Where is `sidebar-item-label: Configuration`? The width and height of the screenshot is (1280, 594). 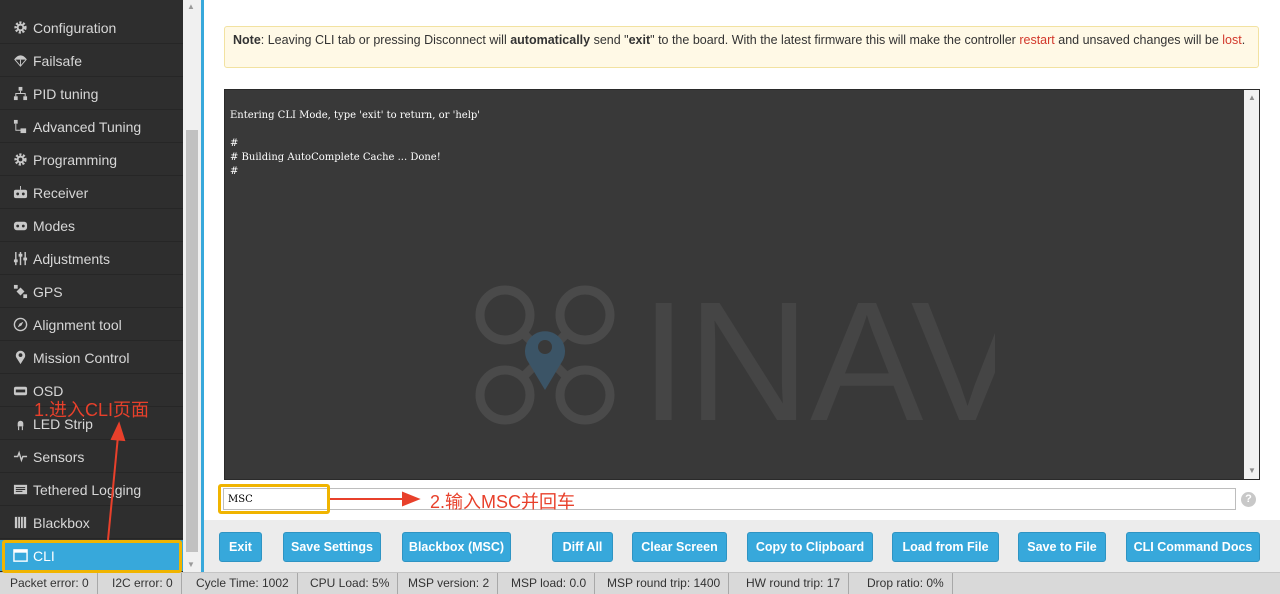 sidebar-item-label: Configuration is located at coordinates (75, 27).